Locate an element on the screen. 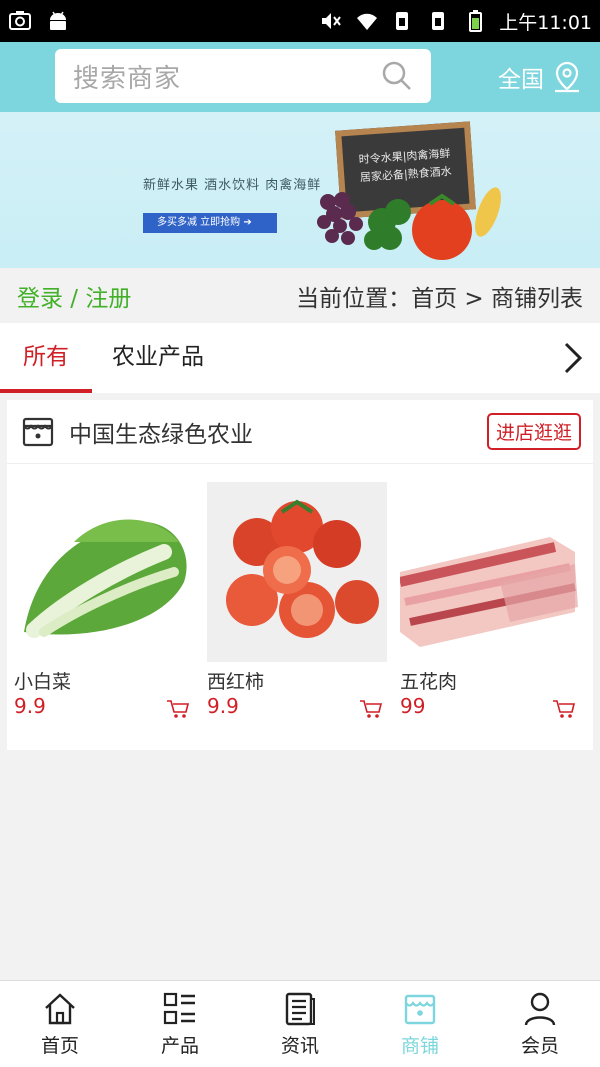 This screenshot has height=1067, width=600. news-icon is located at coordinates (300, 1009).